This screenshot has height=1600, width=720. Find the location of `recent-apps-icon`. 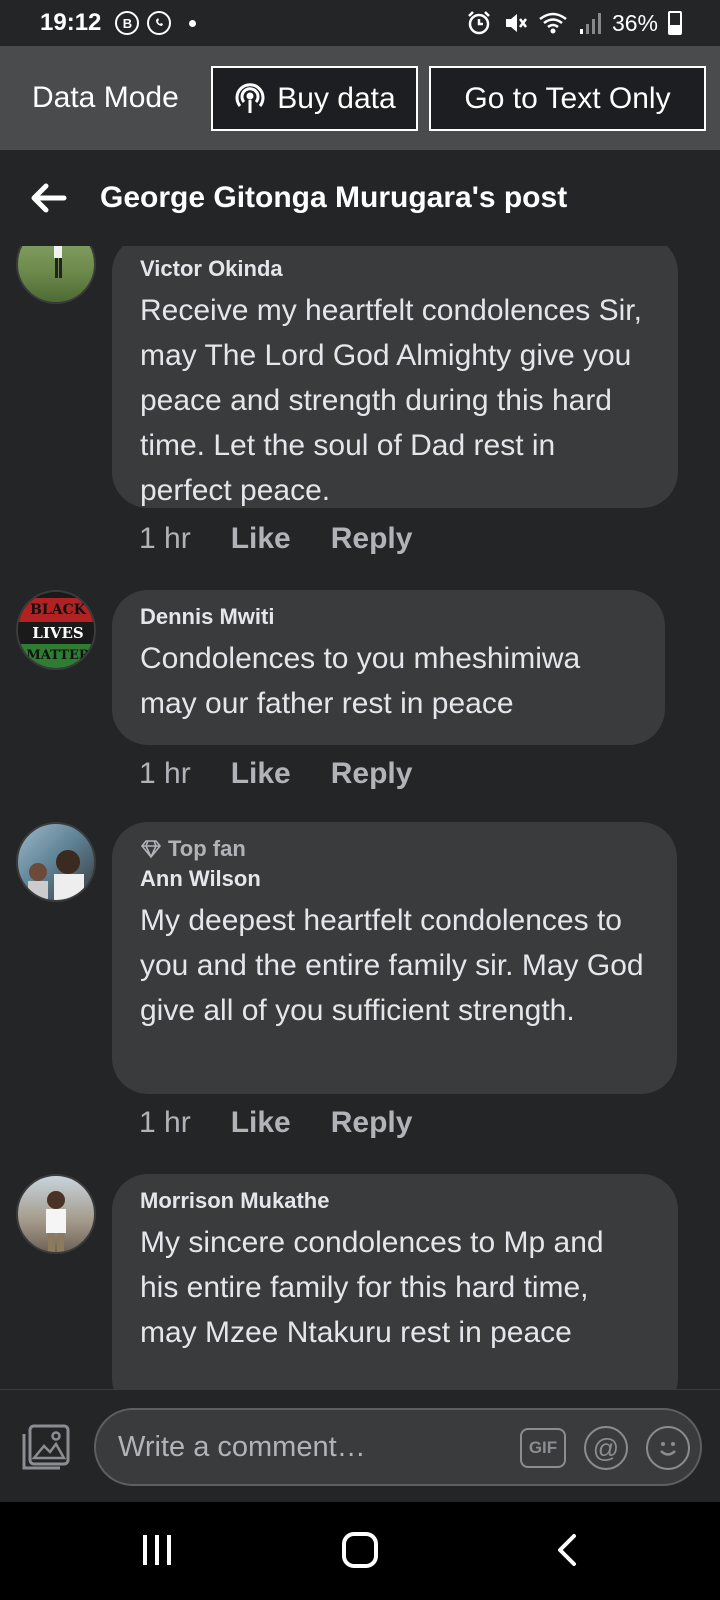

recent-apps-icon is located at coordinates (157, 1550).